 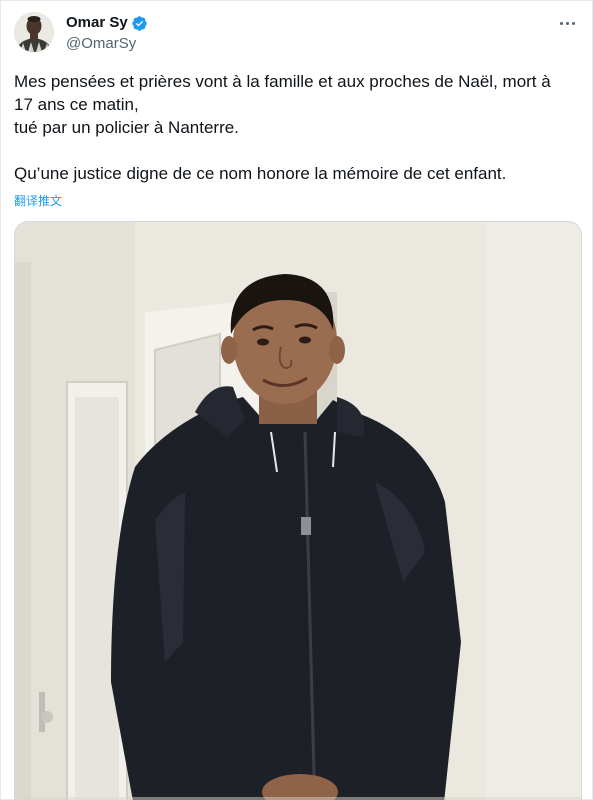 I want to click on author-info: Omar Sy @OmarSy, so click(x=107, y=33).